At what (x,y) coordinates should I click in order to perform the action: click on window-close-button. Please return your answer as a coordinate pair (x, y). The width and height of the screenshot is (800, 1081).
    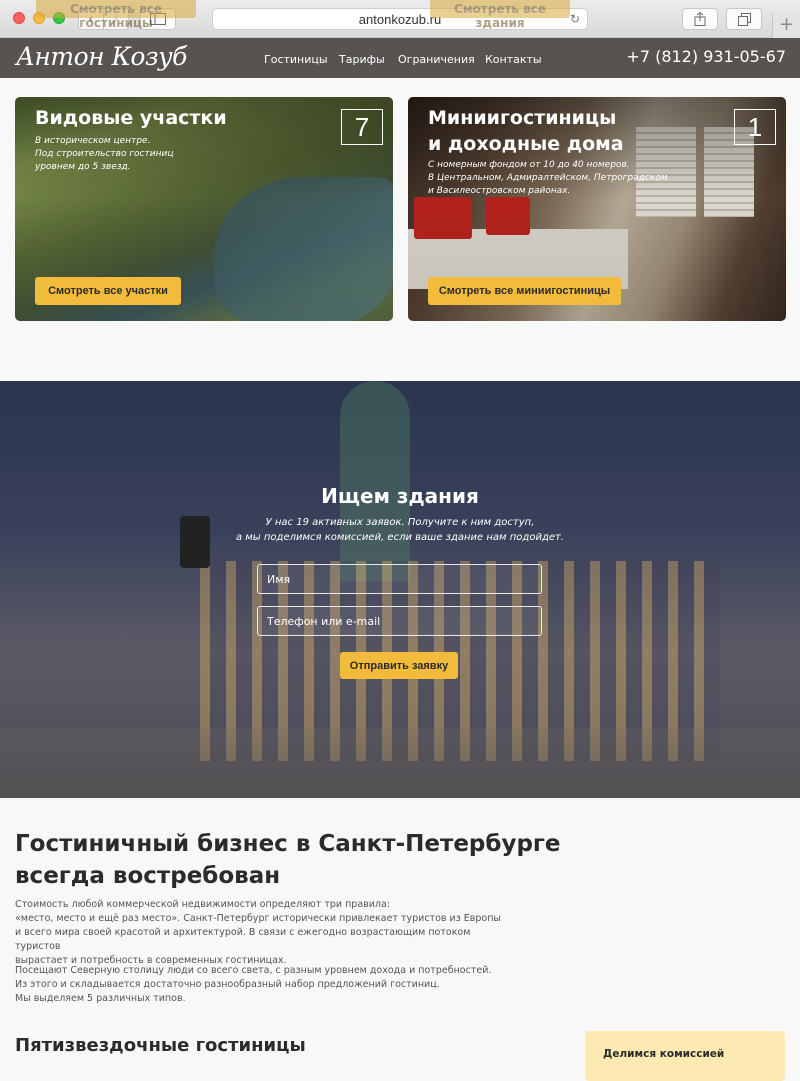
    Looking at the image, I should click on (19, 18).